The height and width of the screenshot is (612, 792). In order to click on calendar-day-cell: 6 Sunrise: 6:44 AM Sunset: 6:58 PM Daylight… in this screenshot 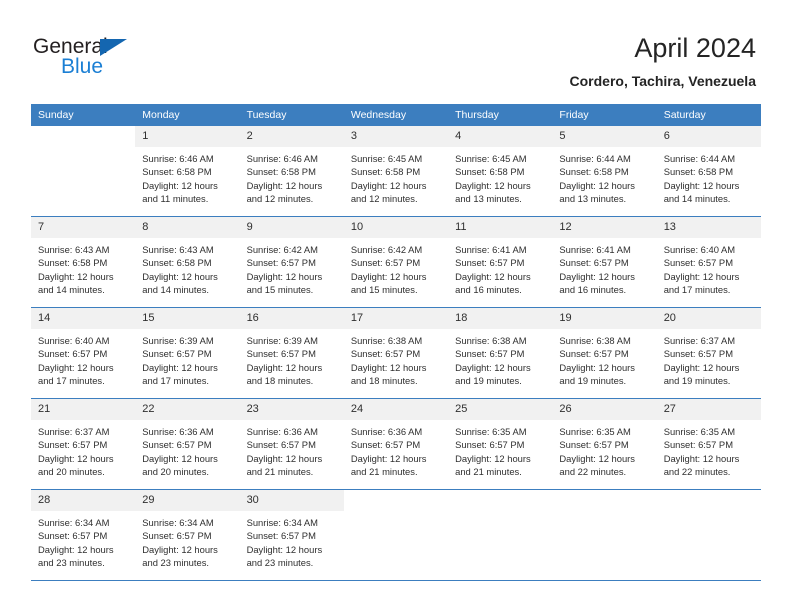, I will do `click(708, 171)`.